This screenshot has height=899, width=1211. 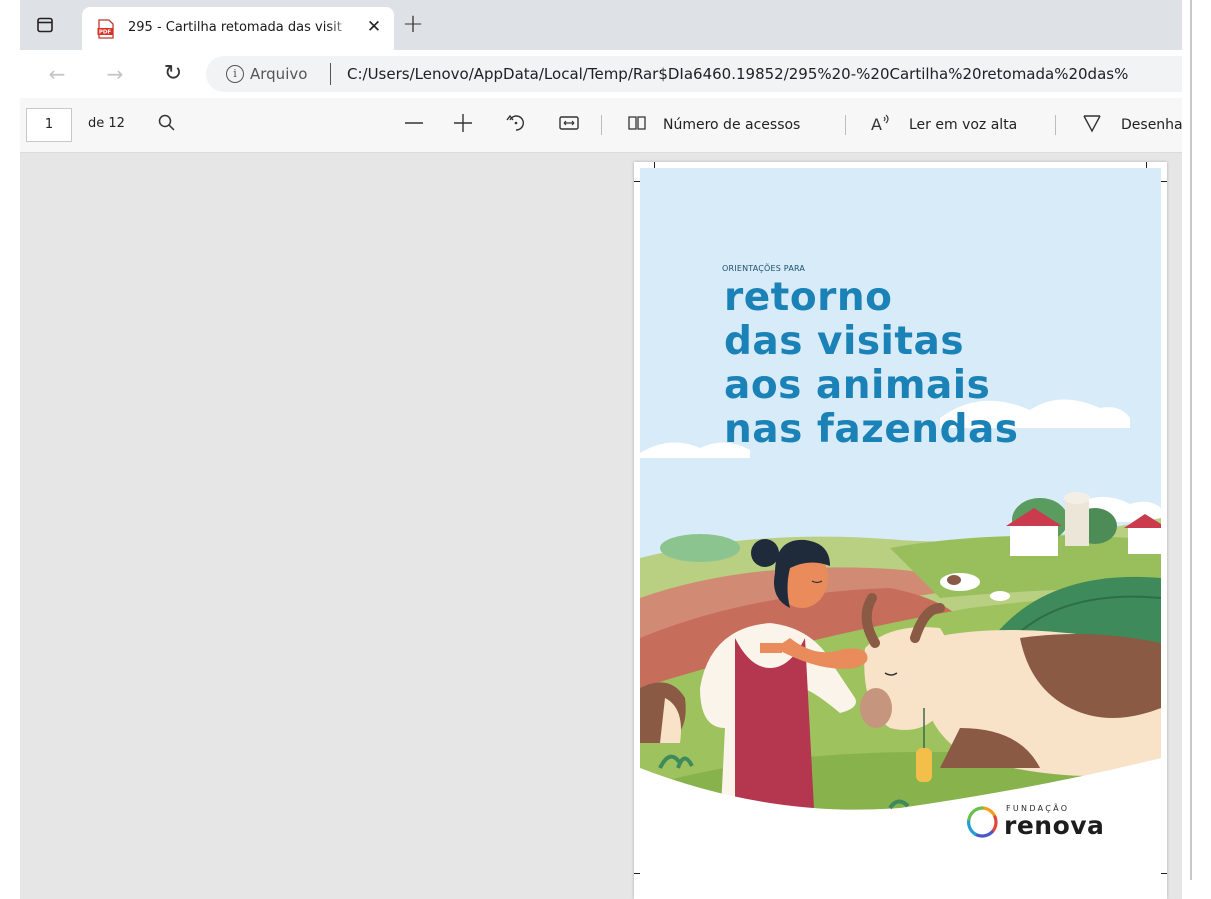 What do you see at coordinates (330, 74) in the screenshot?
I see `address-separator` at bounding box center [330, 74].